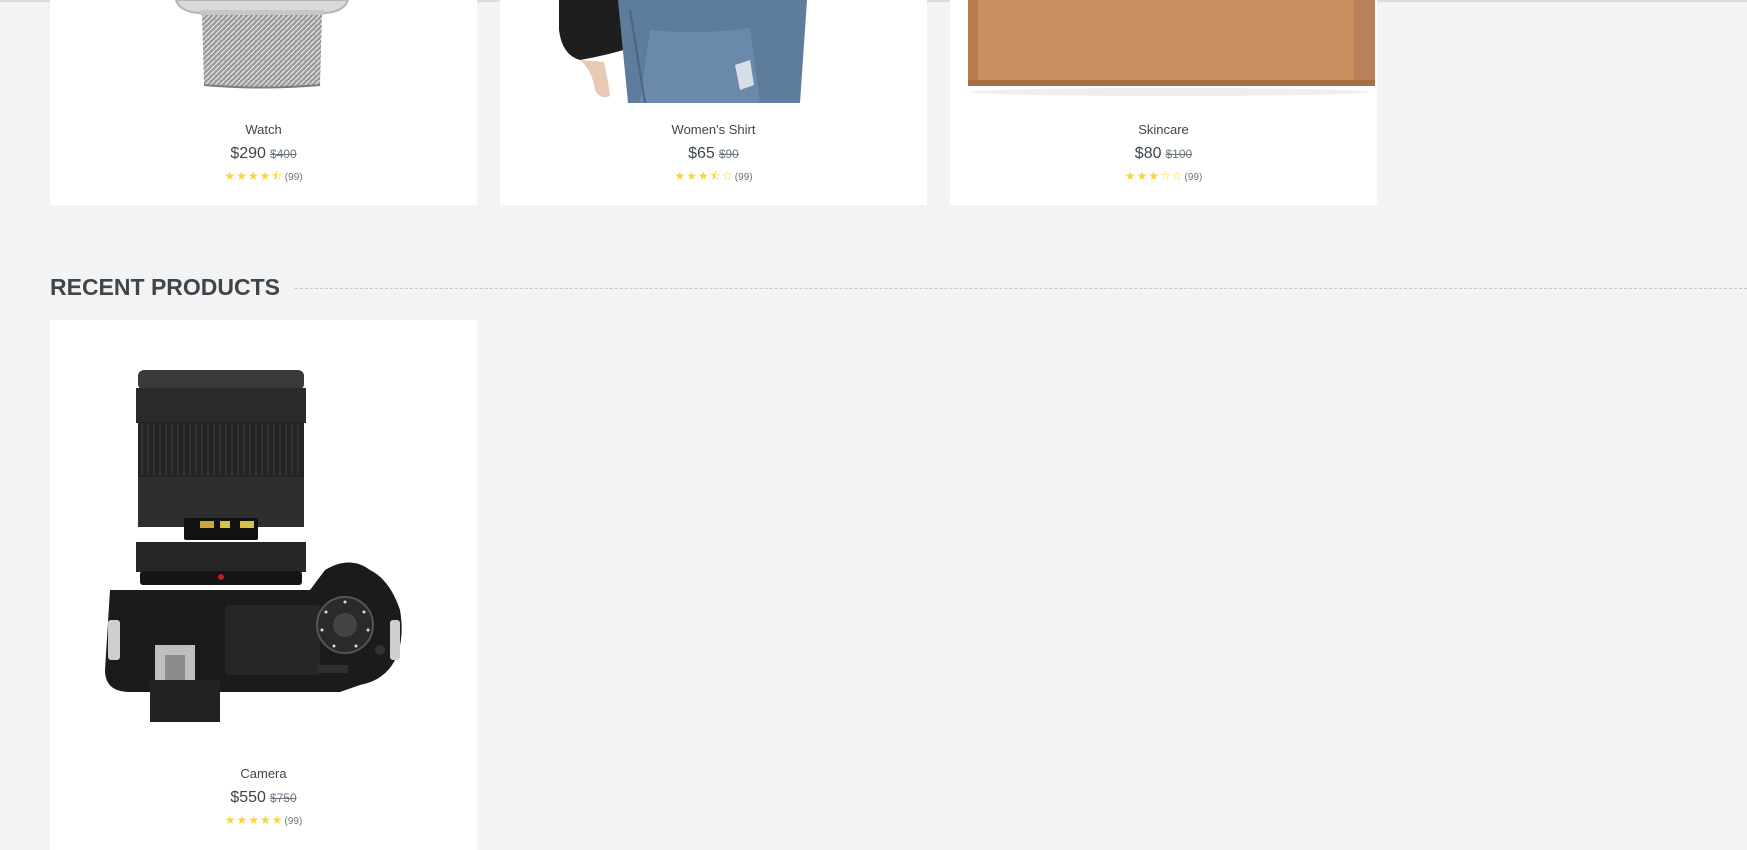  I want to click on product-image-watch, so click(263, 51).